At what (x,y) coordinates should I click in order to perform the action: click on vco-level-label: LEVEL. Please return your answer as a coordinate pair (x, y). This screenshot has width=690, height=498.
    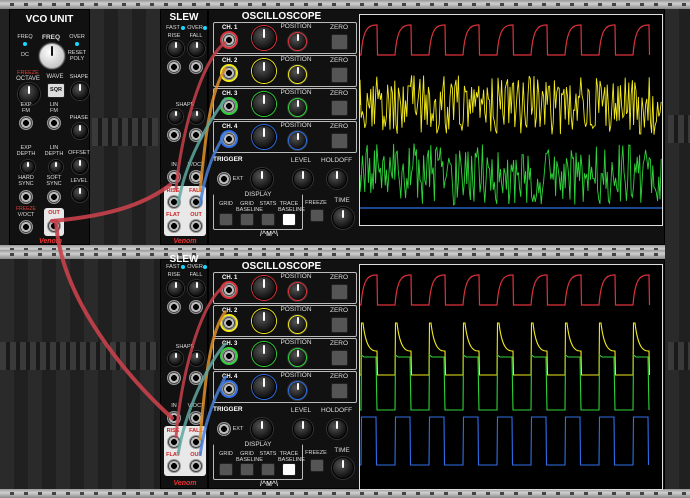
    Looking at the image, I should click on (79, 181).